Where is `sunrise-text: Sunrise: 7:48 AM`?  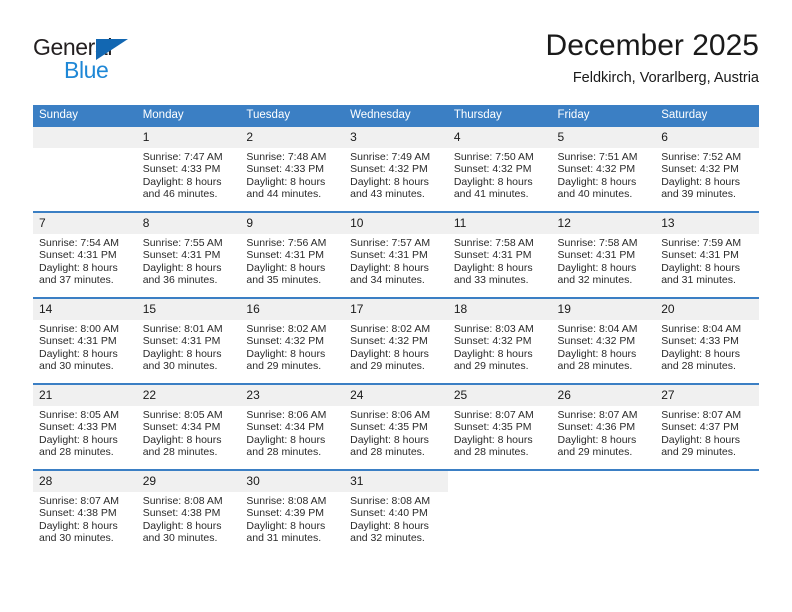
sunrise-text: Sunrise: 7:48 AM is located at coordinates (286, 157).